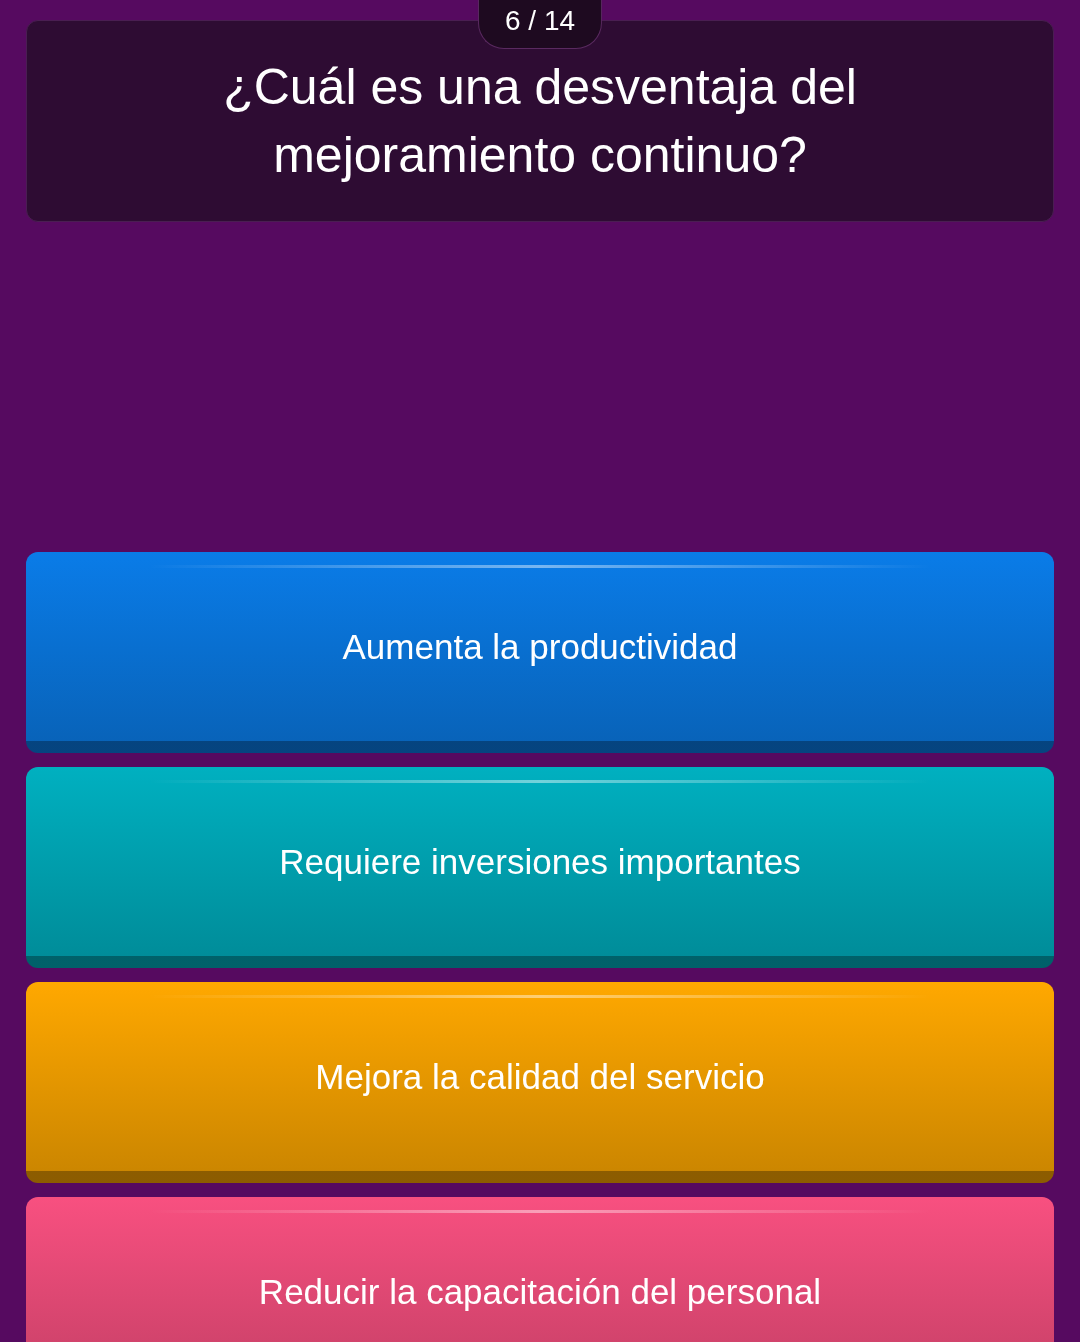 Image resolution: width=1080 pixels, height=1342 pixels. I want to click on answer-button: Mejora la calidad del servicio, so click(540, 1082).